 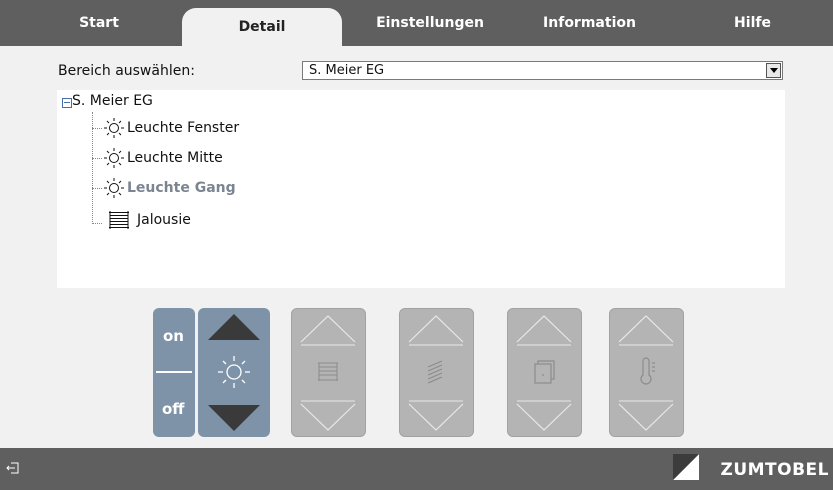 I want to click on zumtobel-logo-icon, so click(x=686, y=467).